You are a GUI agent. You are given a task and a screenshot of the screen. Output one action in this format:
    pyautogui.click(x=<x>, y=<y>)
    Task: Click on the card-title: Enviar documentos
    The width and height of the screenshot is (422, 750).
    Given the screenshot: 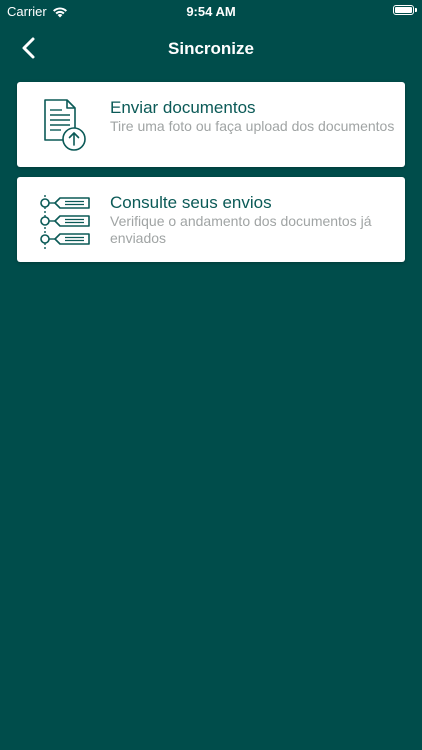 What is the action you would take?
    pyautogui.click(x=183, y=107)
    